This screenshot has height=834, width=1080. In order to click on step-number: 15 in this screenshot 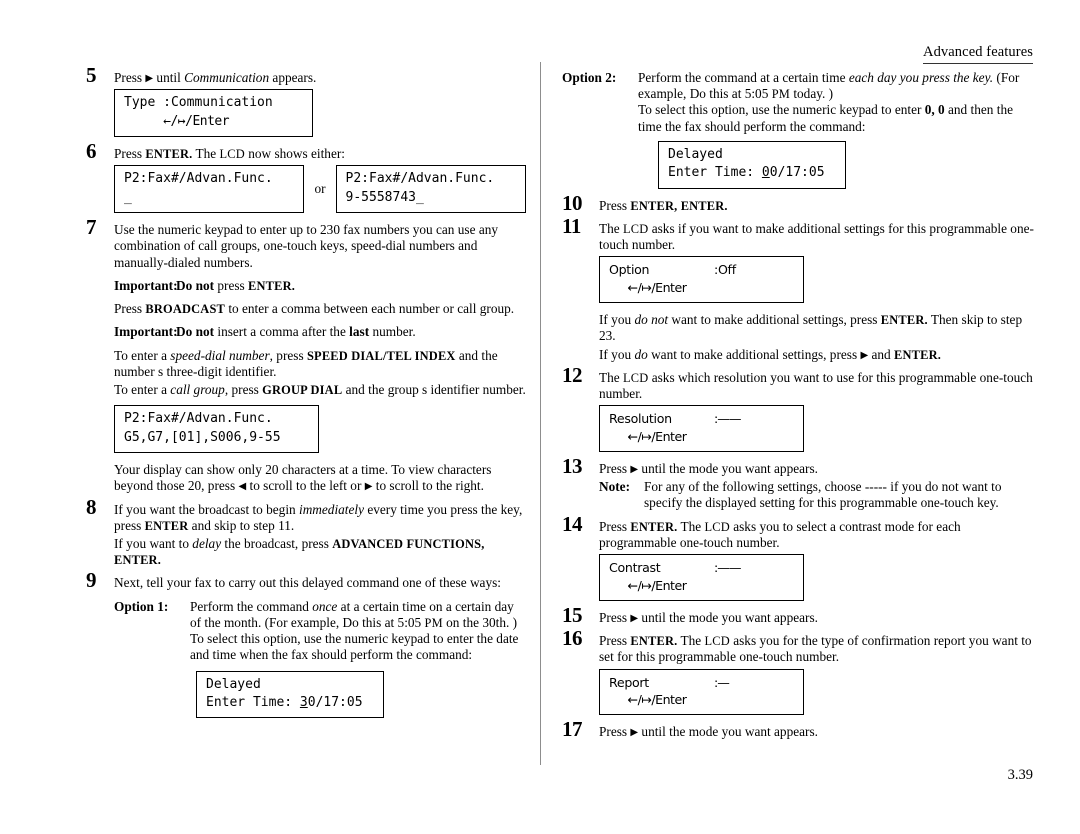, I will do `click(572, 614)`.